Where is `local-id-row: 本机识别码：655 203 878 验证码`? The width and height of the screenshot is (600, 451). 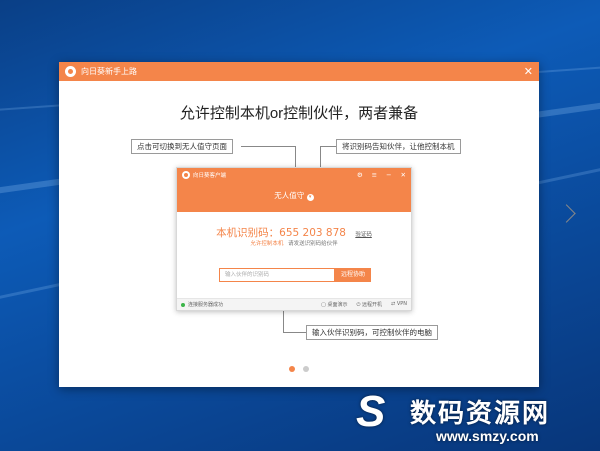
local-id-row: 本机识别码：655 203 878 验证码 is located at coordinates (294, 232).